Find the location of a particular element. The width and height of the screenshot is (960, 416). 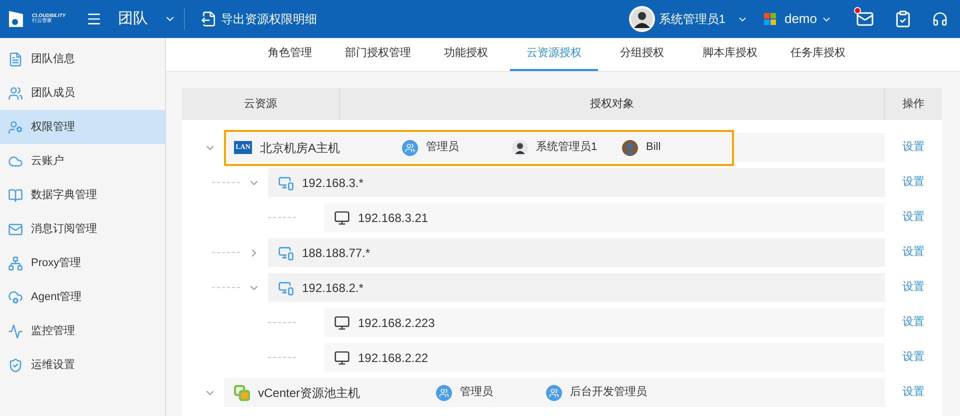

tree-row: 192.168.2.* is located at coordinates (576, 287).